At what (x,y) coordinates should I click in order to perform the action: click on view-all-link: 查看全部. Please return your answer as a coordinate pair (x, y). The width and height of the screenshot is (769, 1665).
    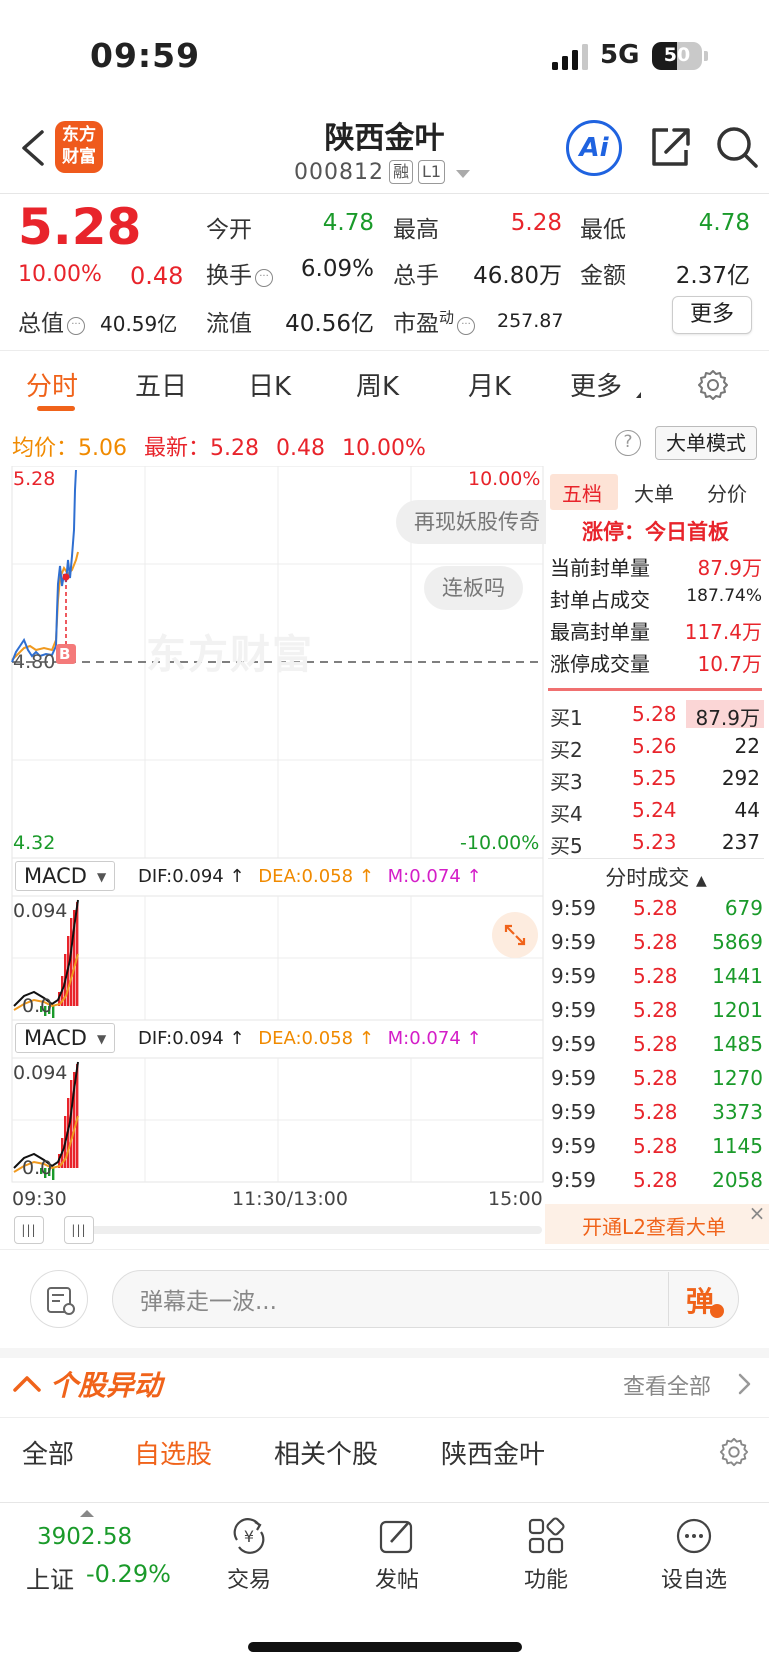
    Looking at the image, I should click on (667, 1385).